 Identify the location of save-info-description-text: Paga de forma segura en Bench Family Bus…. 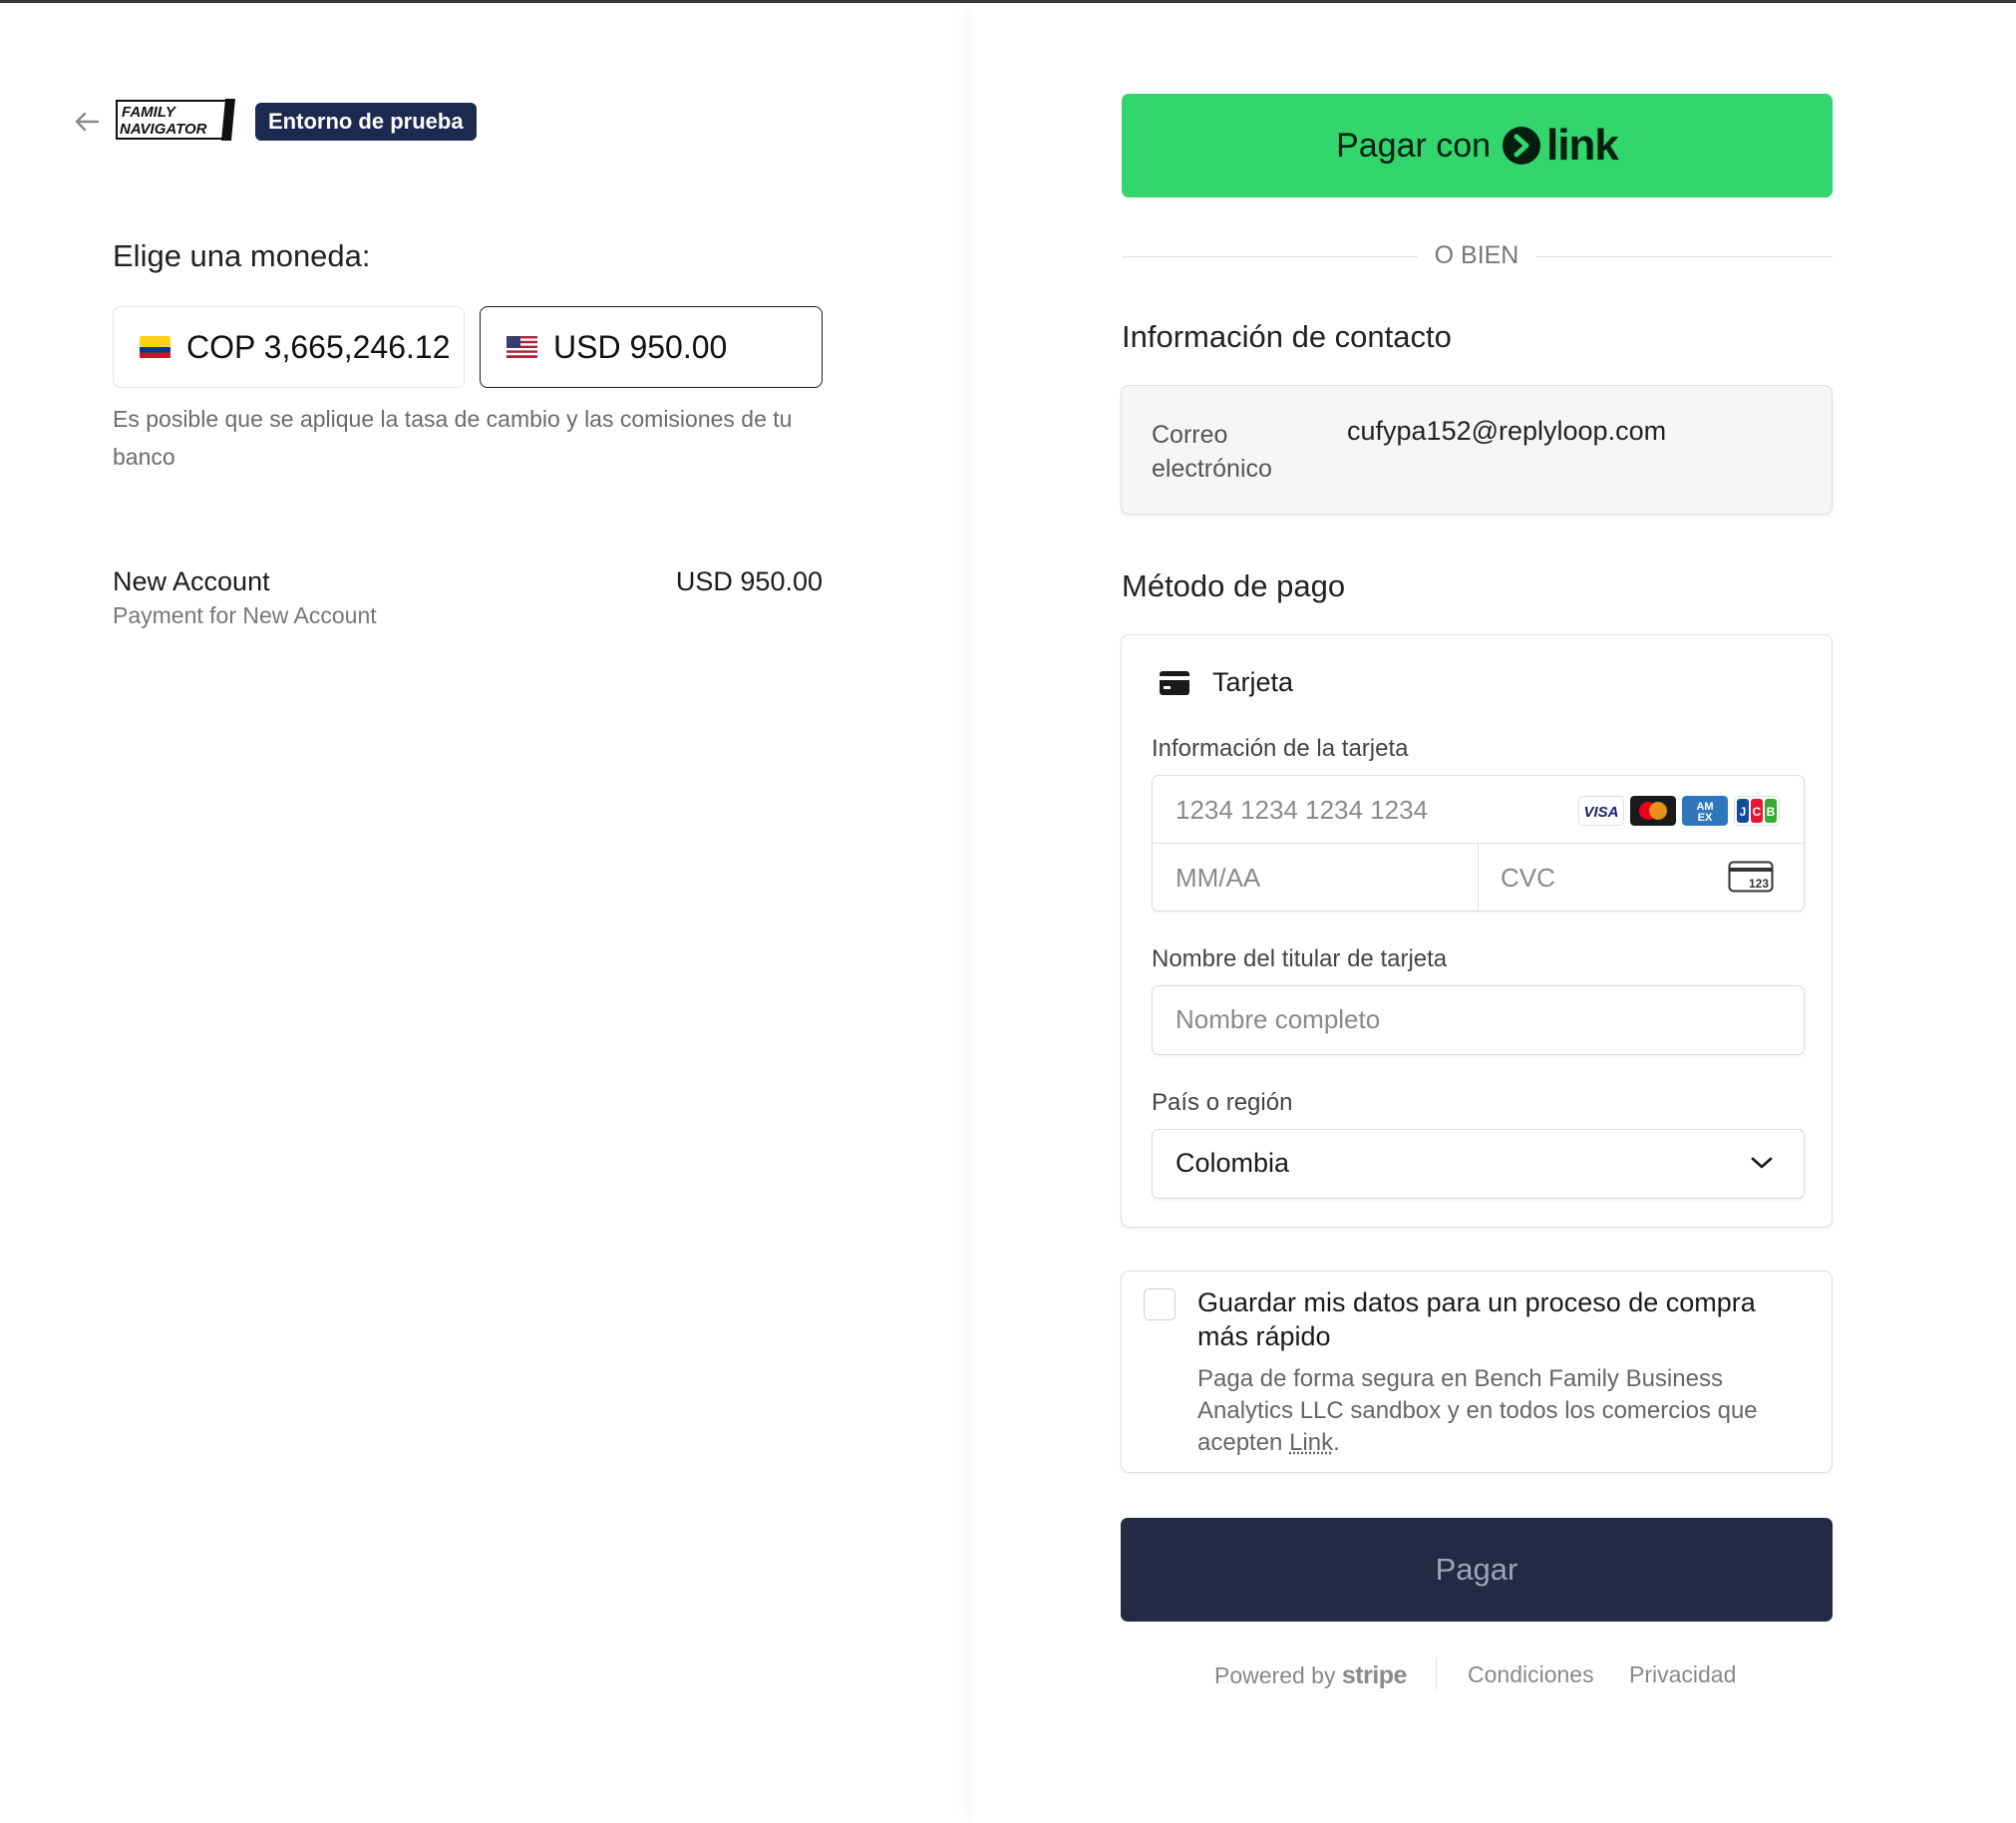
(1477, 1410).